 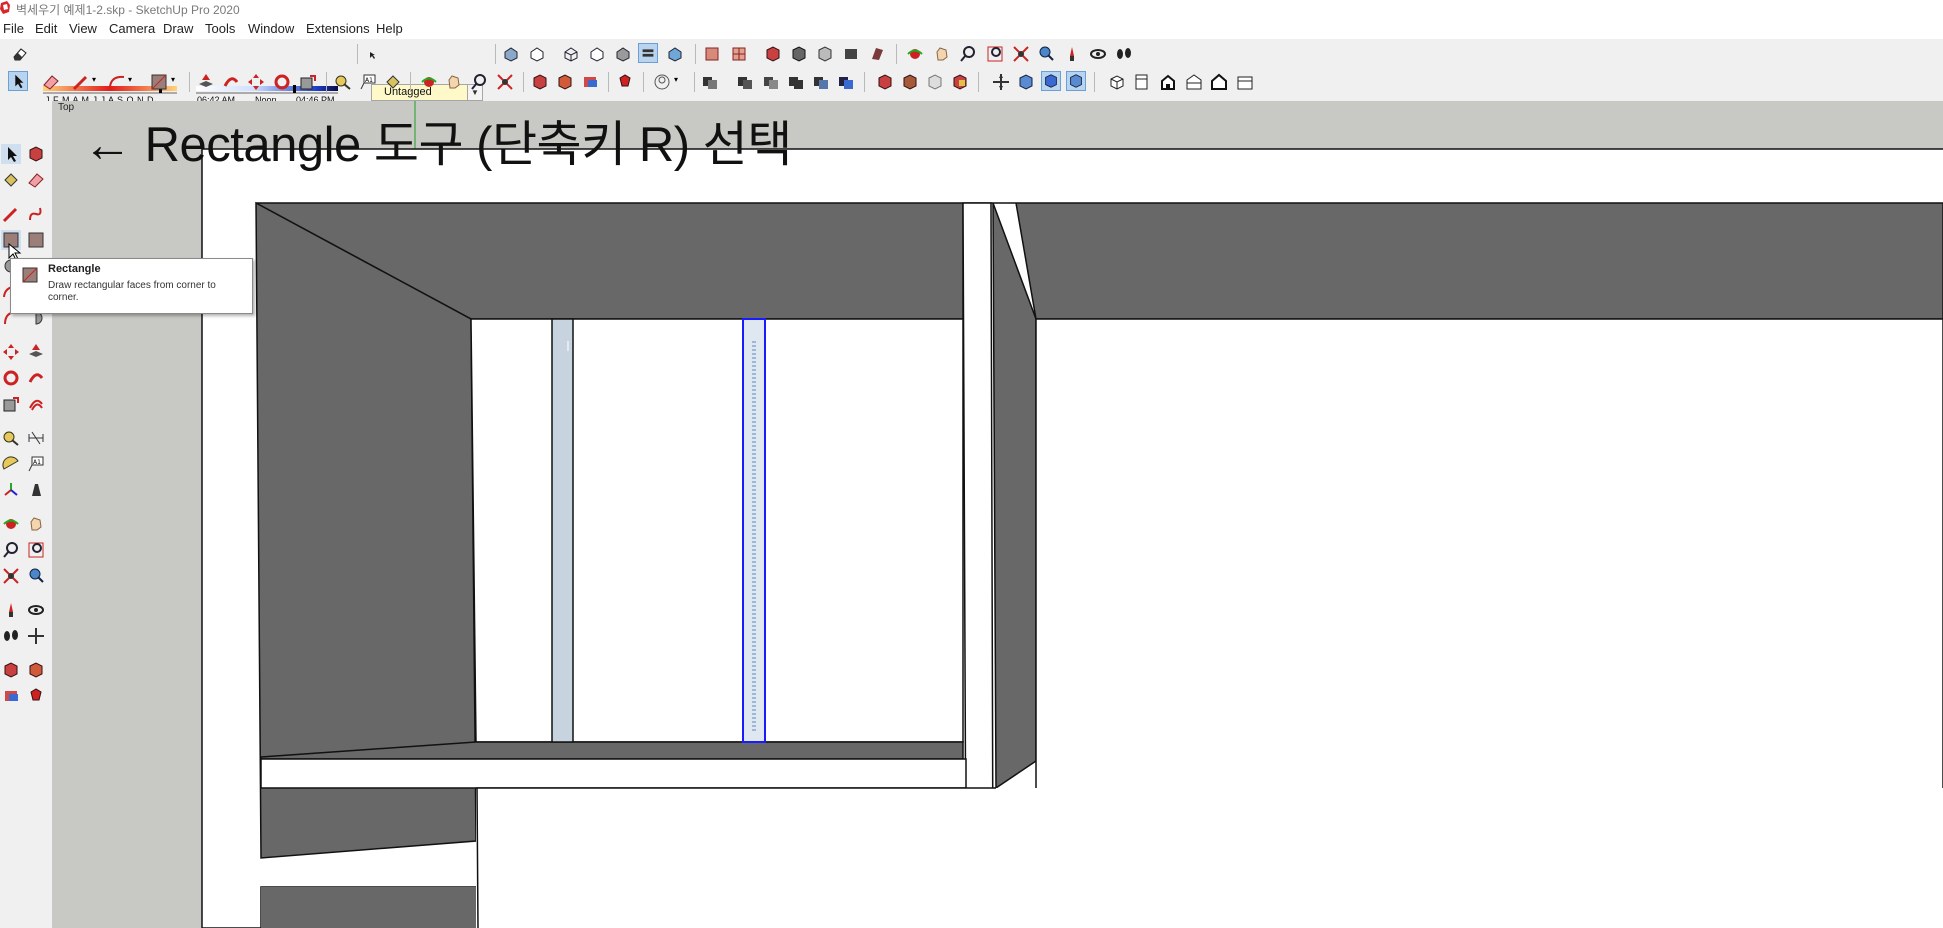 What do you see at coordinates (36, 214) in the screenshot?
I see `freehand-icon` at bounding box center [36, 214].